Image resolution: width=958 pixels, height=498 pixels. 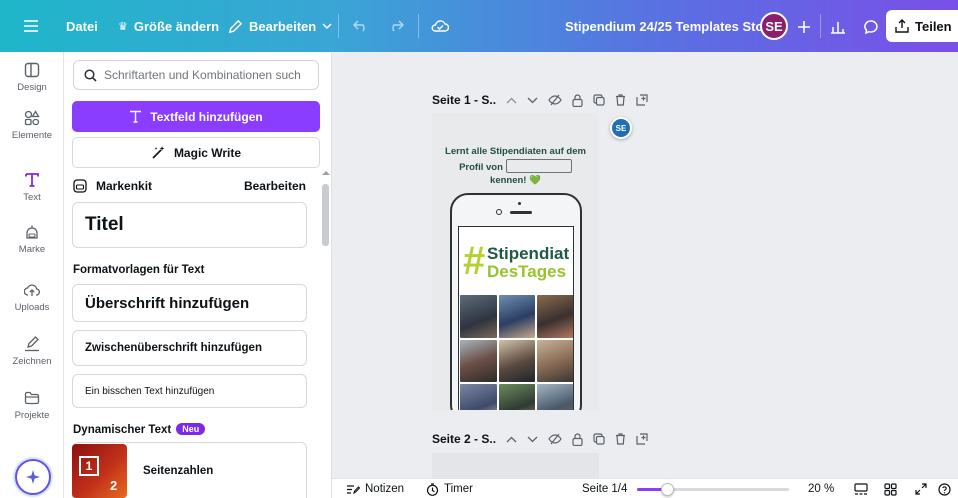 I want to click on photo-collage, so click(x=516, y=352).